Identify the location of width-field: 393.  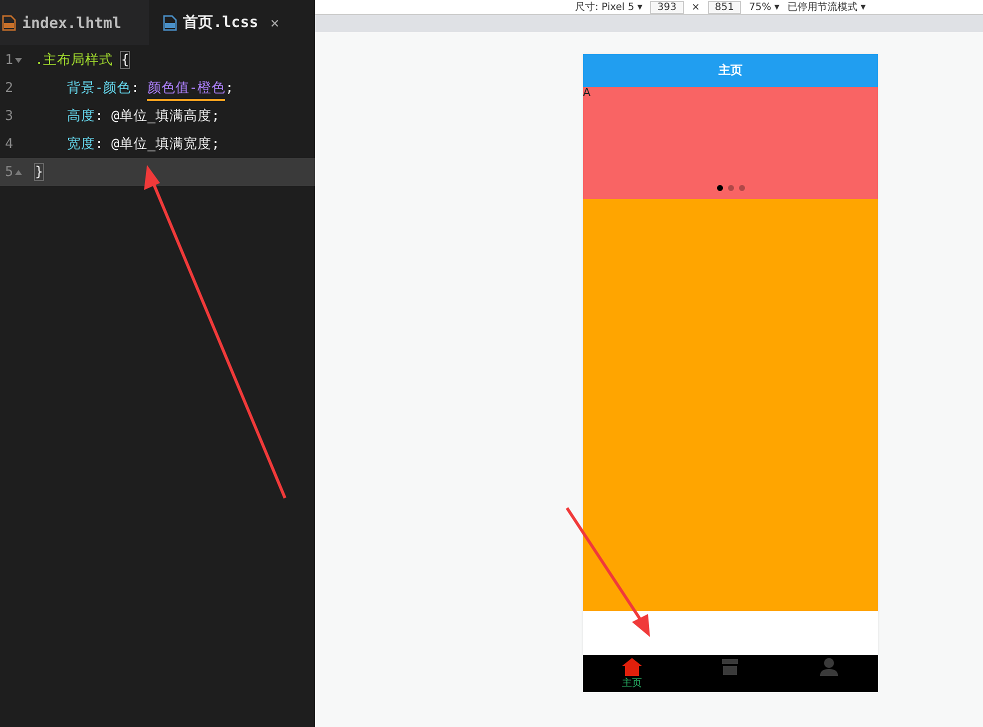
(667, 7).